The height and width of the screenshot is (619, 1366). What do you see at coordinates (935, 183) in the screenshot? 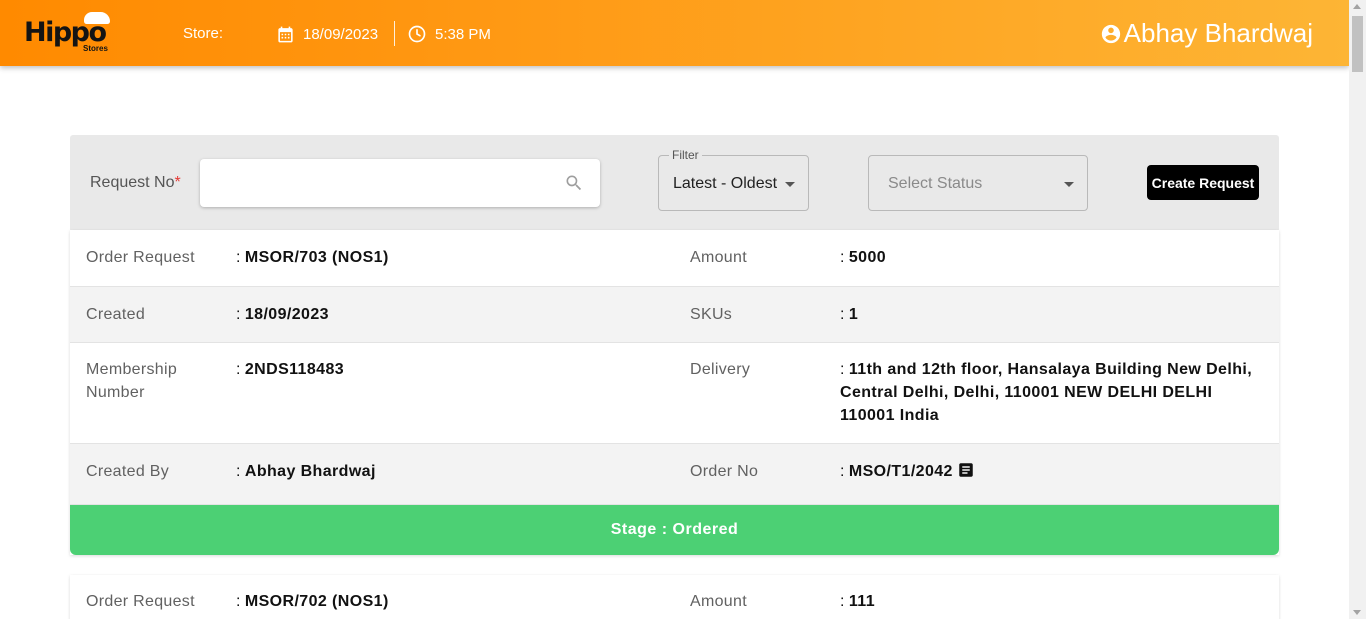
I see `status-placeholder: Select Status` at bounding box center [935, 183].